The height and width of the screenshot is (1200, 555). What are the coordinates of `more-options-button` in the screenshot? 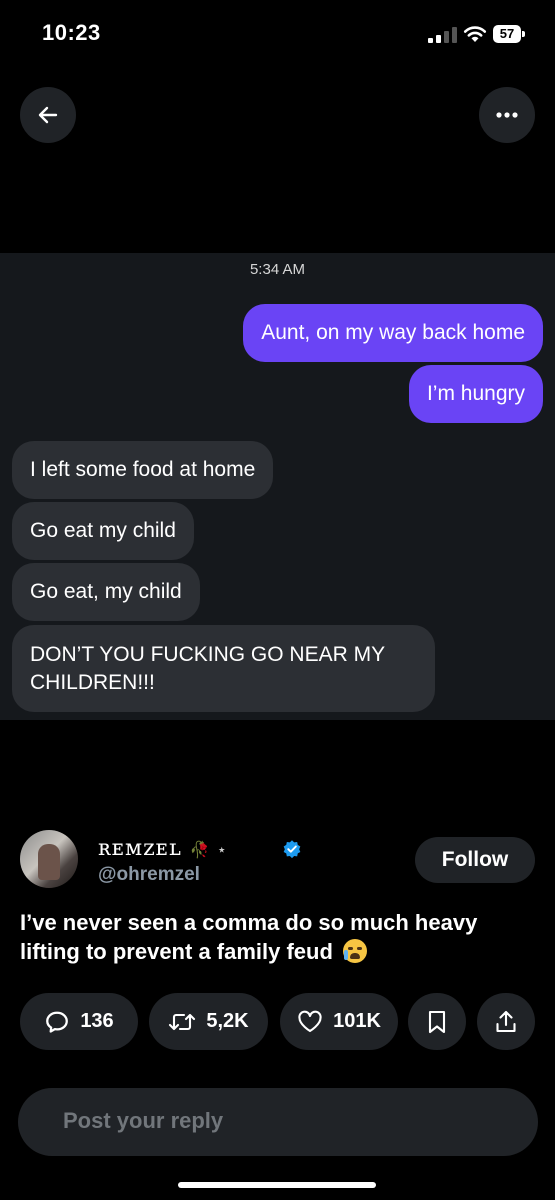 It's located at (507, 115).